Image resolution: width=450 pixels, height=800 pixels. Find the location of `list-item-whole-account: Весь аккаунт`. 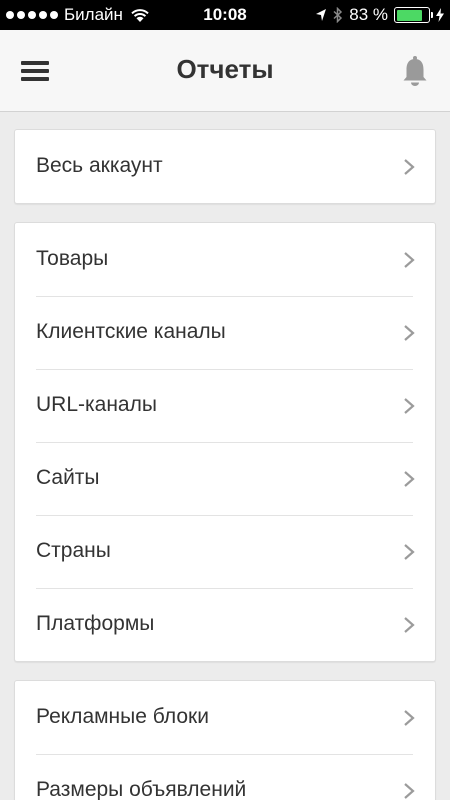

list-item-whole-account: Весь аккаунт is located at coordinates (225, 166).